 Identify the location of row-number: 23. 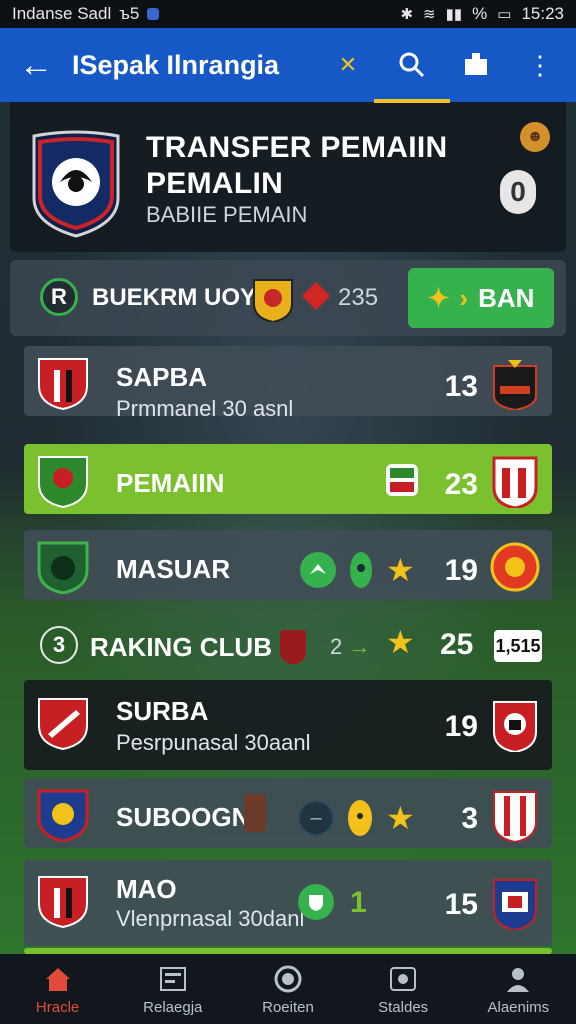
(461, 484).